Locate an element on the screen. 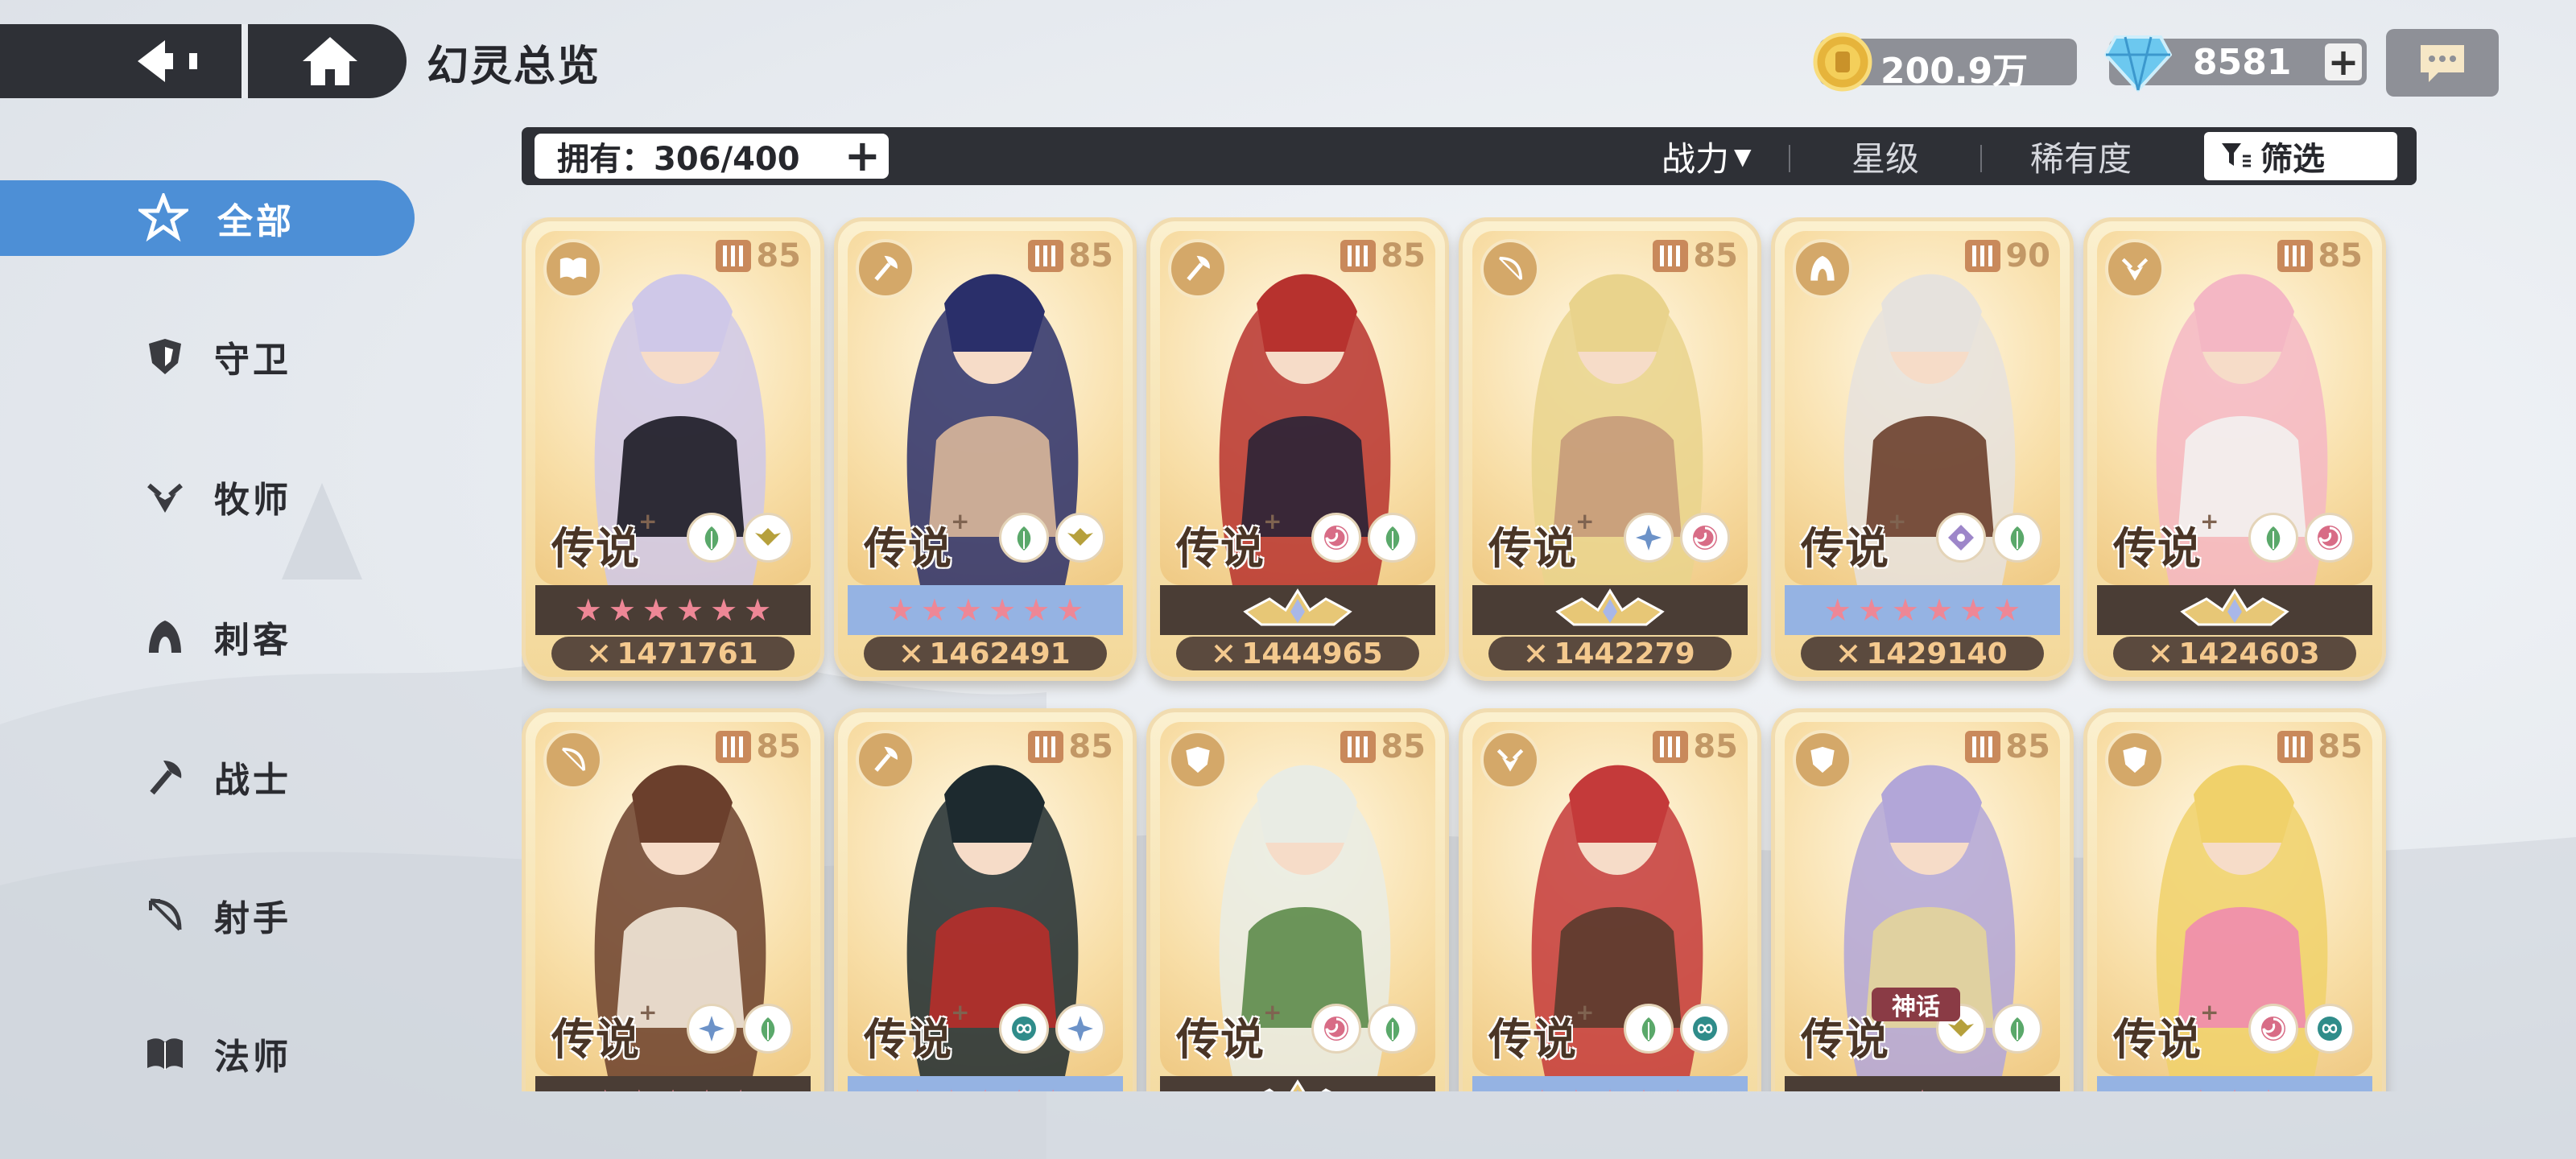 Image resolution: width=2576 pixels, height=1159 pixels. sort-star: 星级 is located at coordinates (1885, 156).